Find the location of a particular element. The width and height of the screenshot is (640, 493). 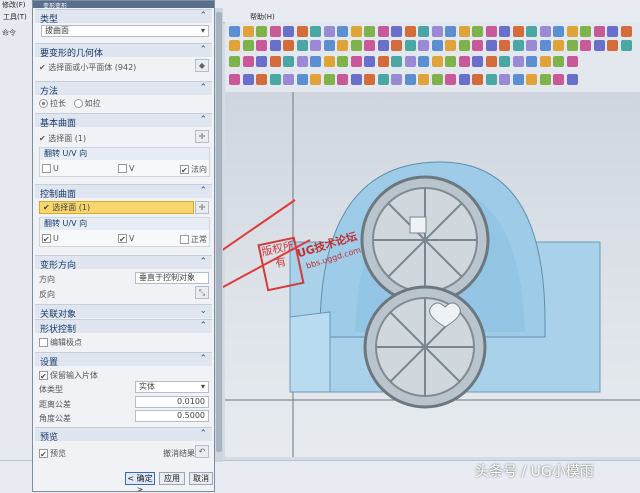

control-selection: ✔ 选择面 (1) is located at coordinates (116, 207).